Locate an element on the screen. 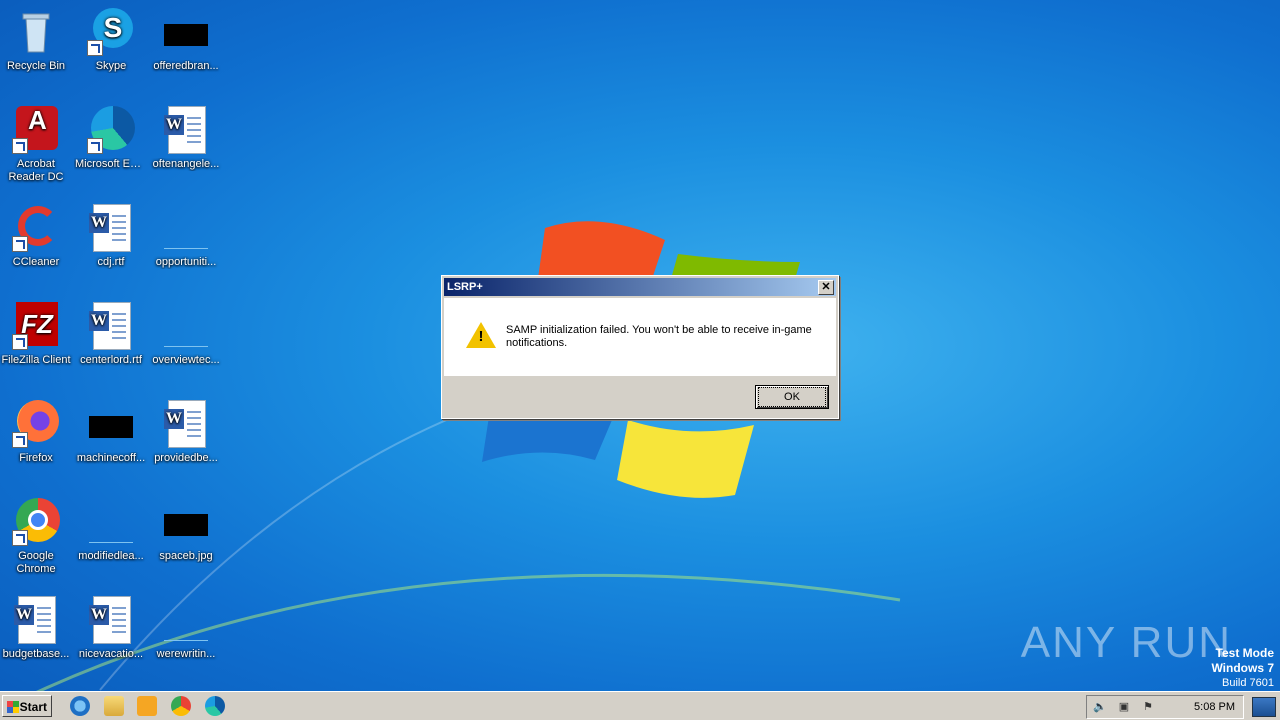  icon-label: cdj.rtf is located at coordinates (111, 262).